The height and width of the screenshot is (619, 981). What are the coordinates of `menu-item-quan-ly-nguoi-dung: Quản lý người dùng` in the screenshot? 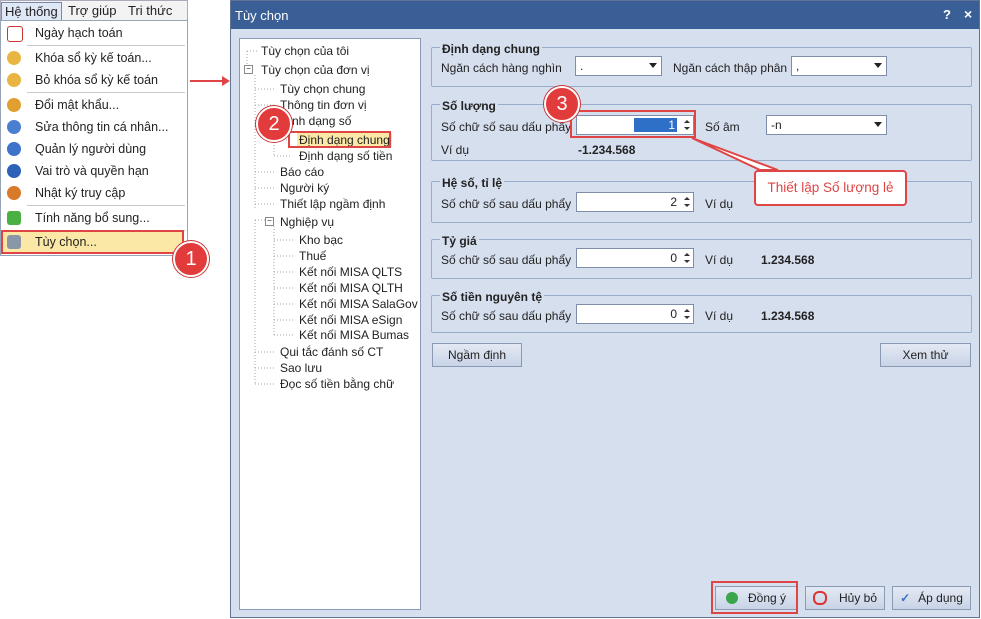 It's located at (93, 149).